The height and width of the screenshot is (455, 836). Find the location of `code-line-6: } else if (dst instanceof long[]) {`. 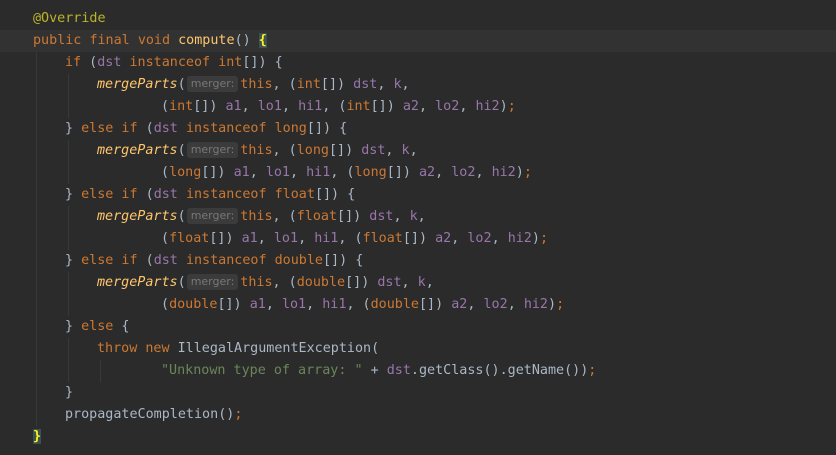

code-line-6: } else if (dst instanceof long[]) { is located at coordinates (418, 129).